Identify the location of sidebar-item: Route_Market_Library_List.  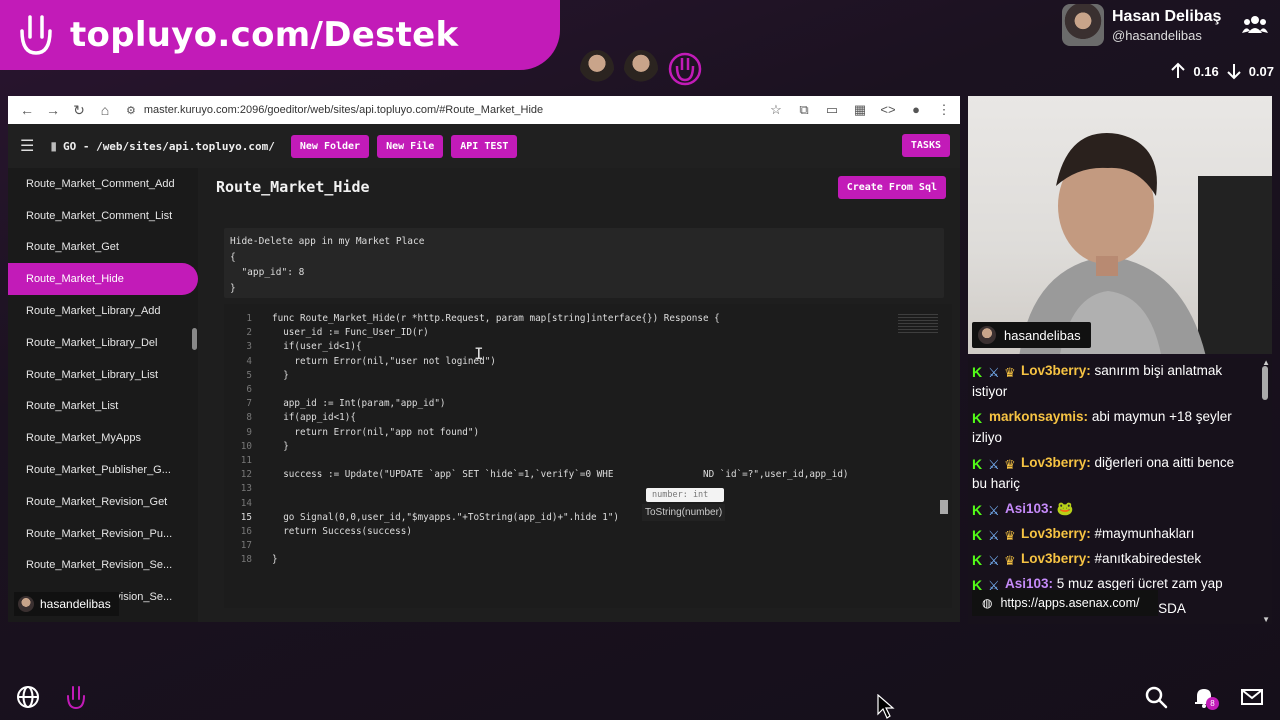
(103, 375).